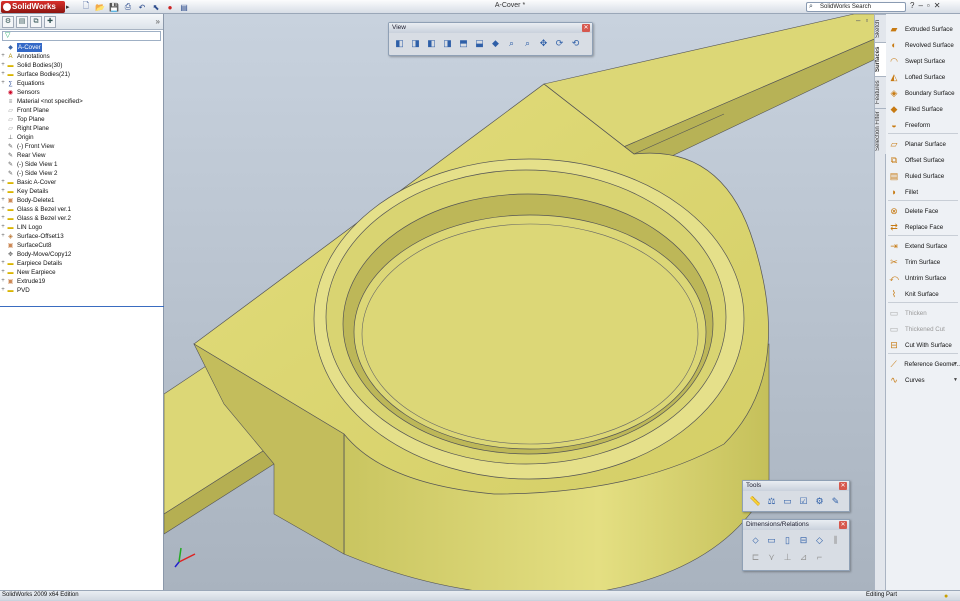 The width and height of the screenshot is (960, 601). Describe the element at coordinates (81, 56) in the screenshot. I see `tree-item: + A Annotations` at that location.